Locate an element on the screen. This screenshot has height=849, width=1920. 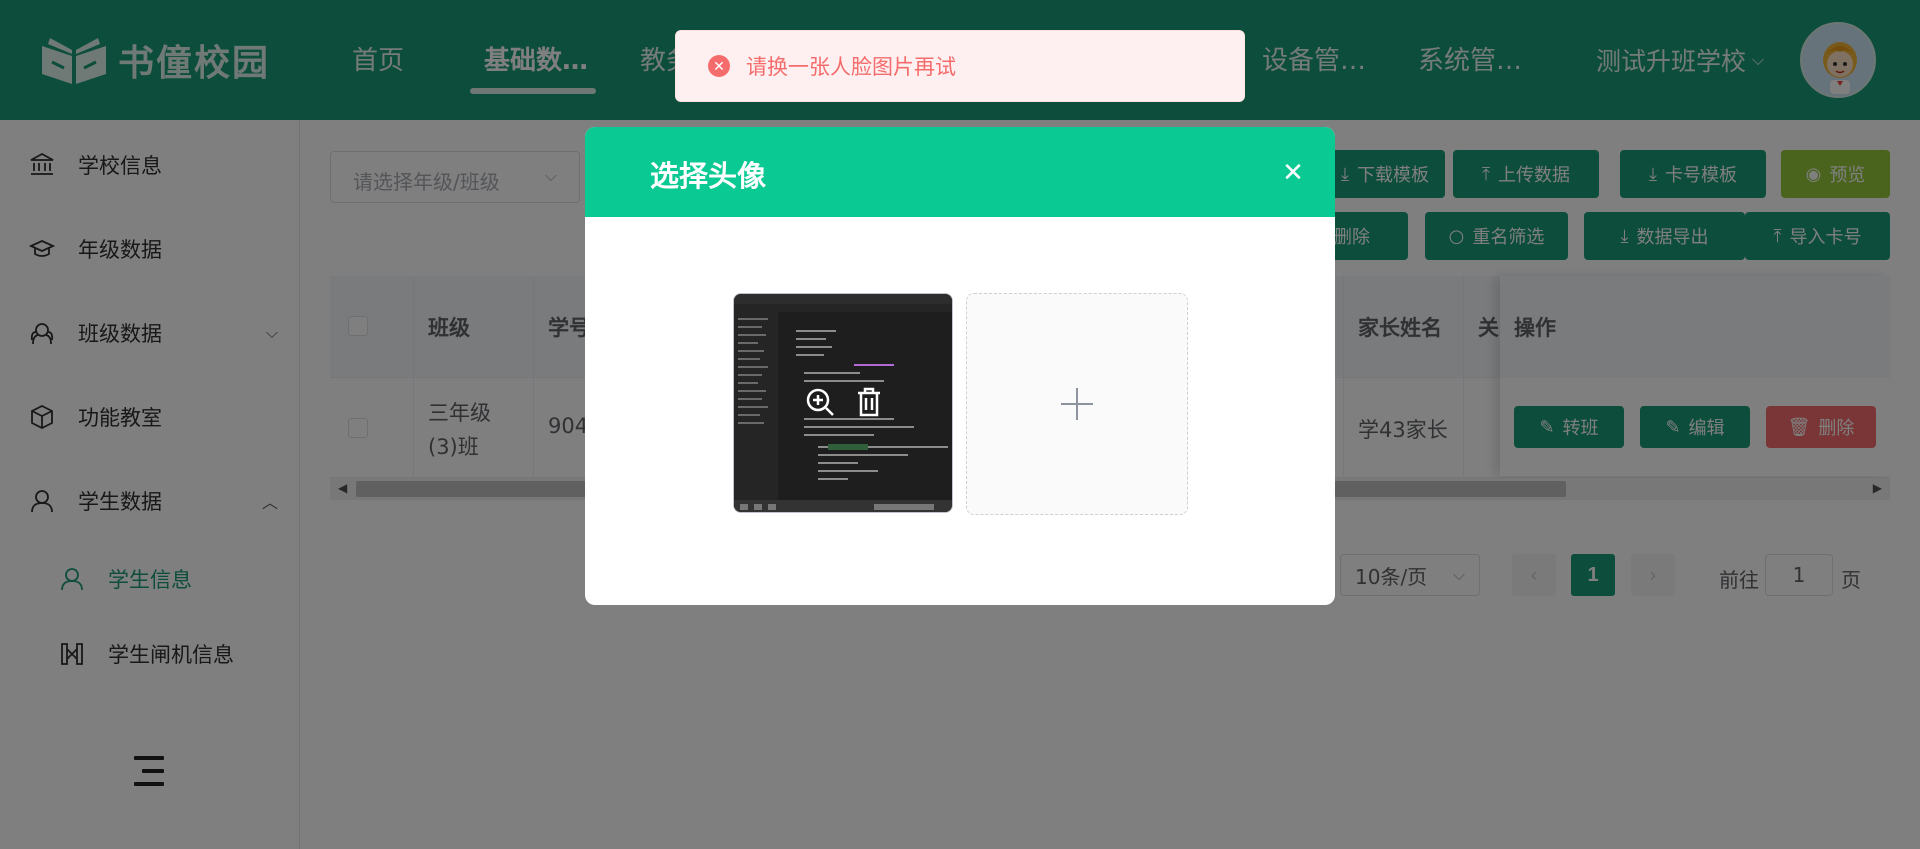
close-icon: ✕ is located at coordinates (1293, 172).